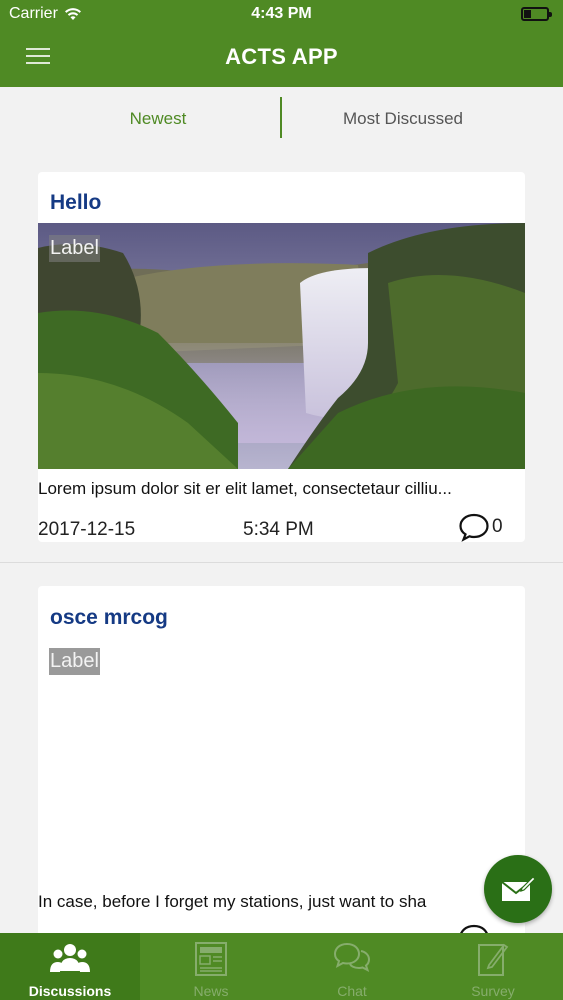 The width and height of the screenshot is (563, 1000). I want to click on card-separator, so click(281, 562).